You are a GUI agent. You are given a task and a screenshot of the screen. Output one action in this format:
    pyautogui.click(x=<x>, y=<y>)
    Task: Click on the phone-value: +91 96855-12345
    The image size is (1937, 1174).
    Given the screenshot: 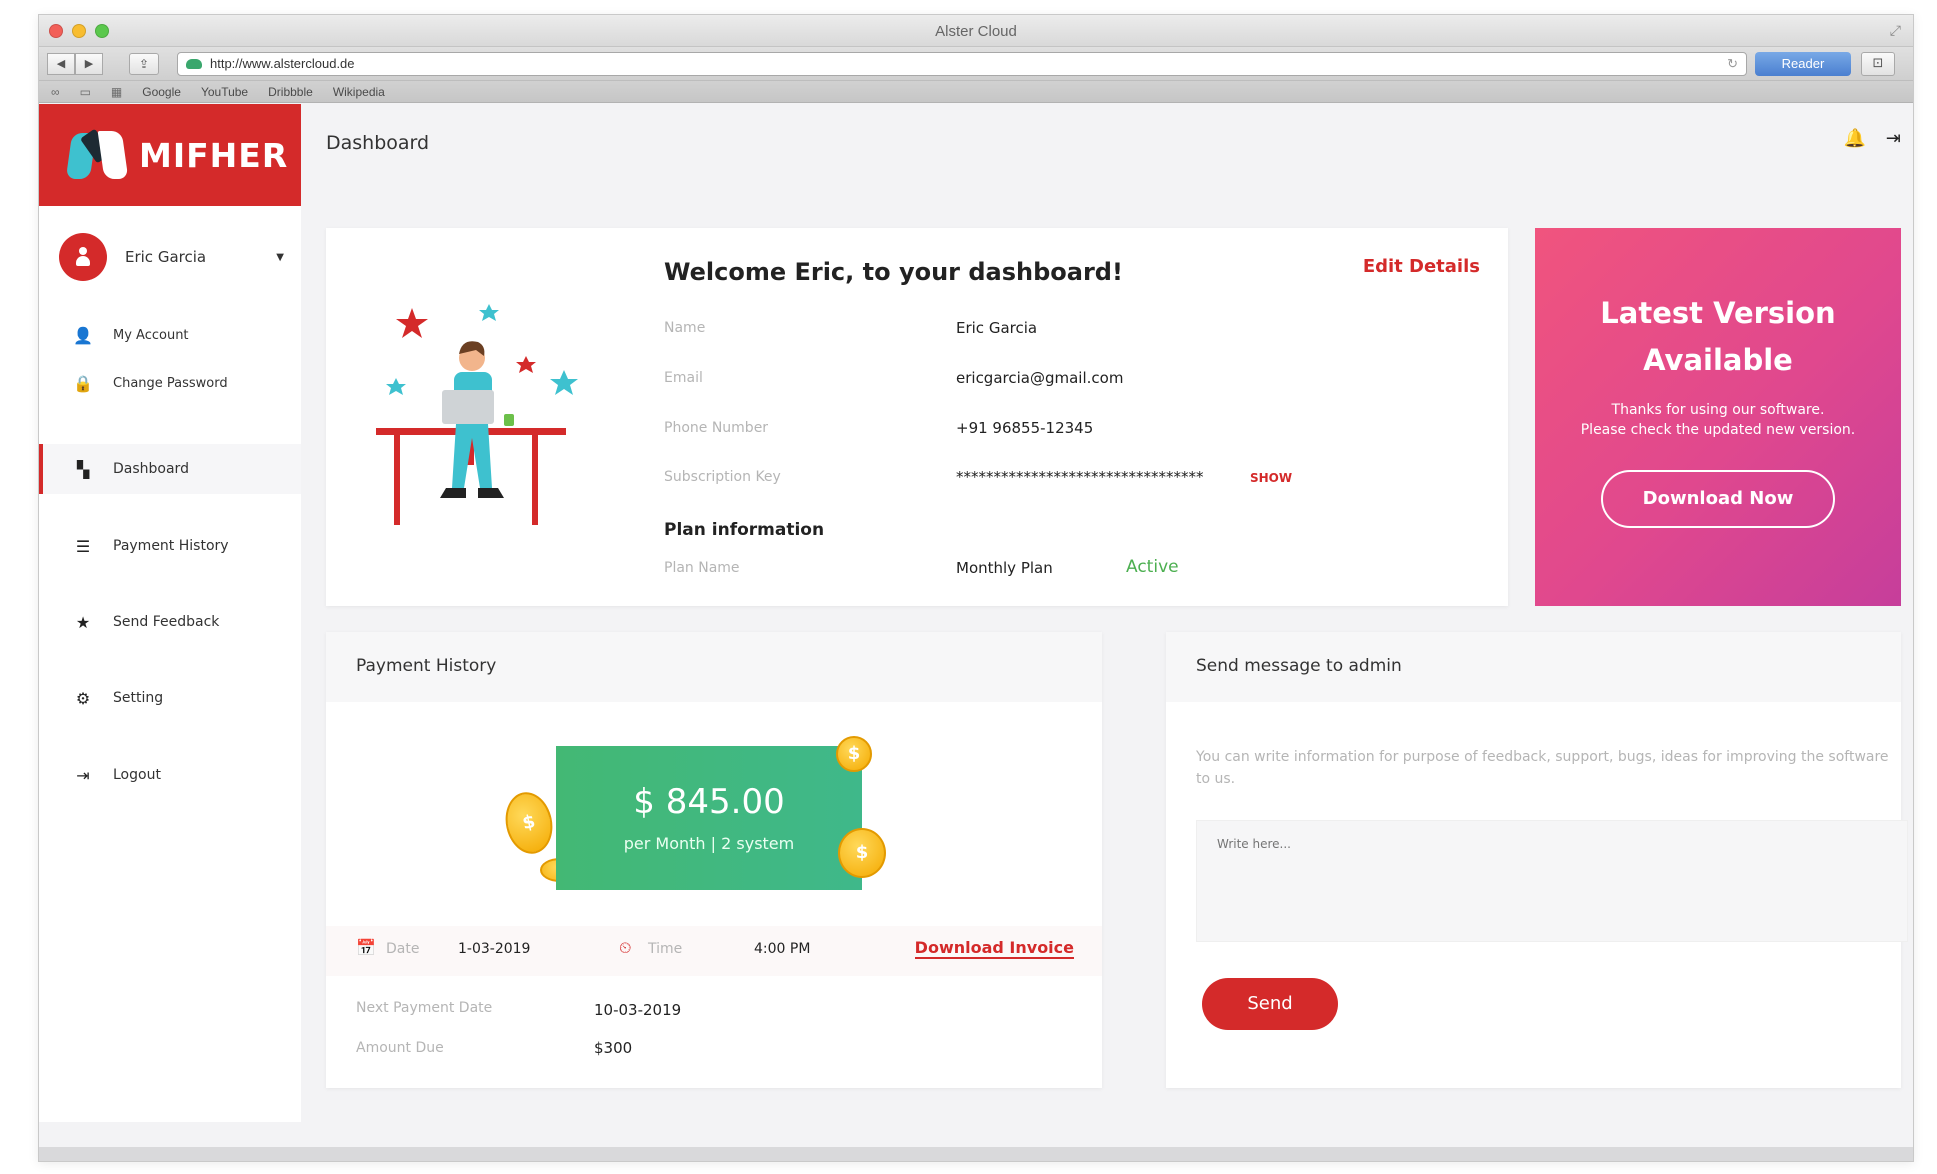 What is the action you would take?
    pyautogui.click(x=1025, y=428)
    